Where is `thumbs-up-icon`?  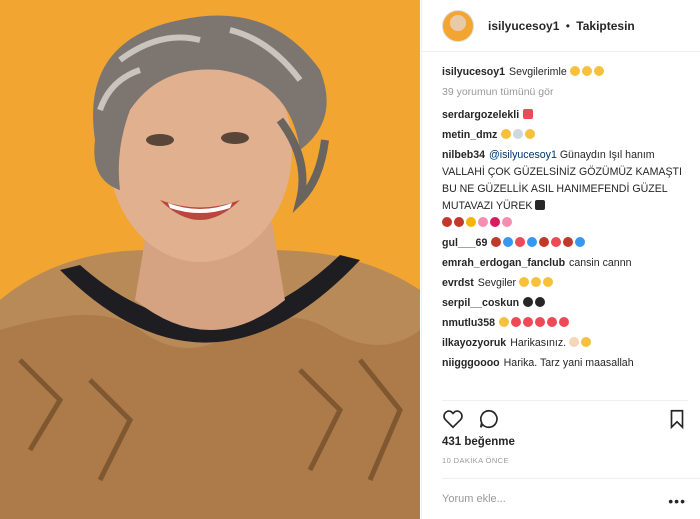 thumbs-up-icon is located at coordinates (506, 134).